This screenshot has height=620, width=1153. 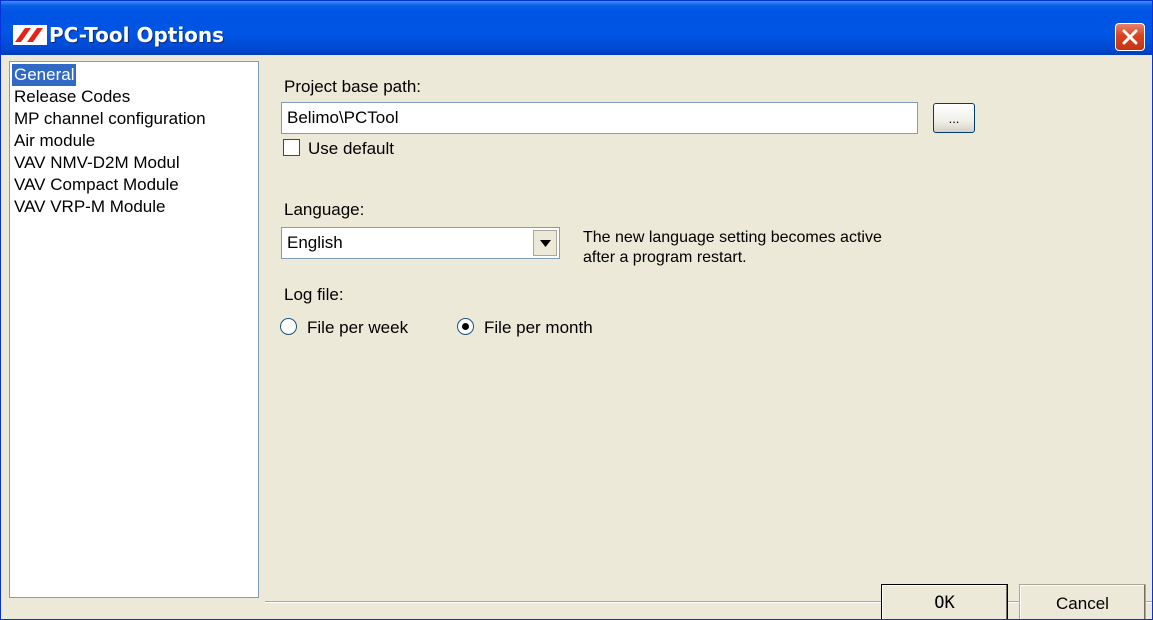 What do you see at coordinates (96, 185) in the screenshot?
I see `nav-item-vav-compact-module: VAV Compact Module` at bounding box center [96, 185].